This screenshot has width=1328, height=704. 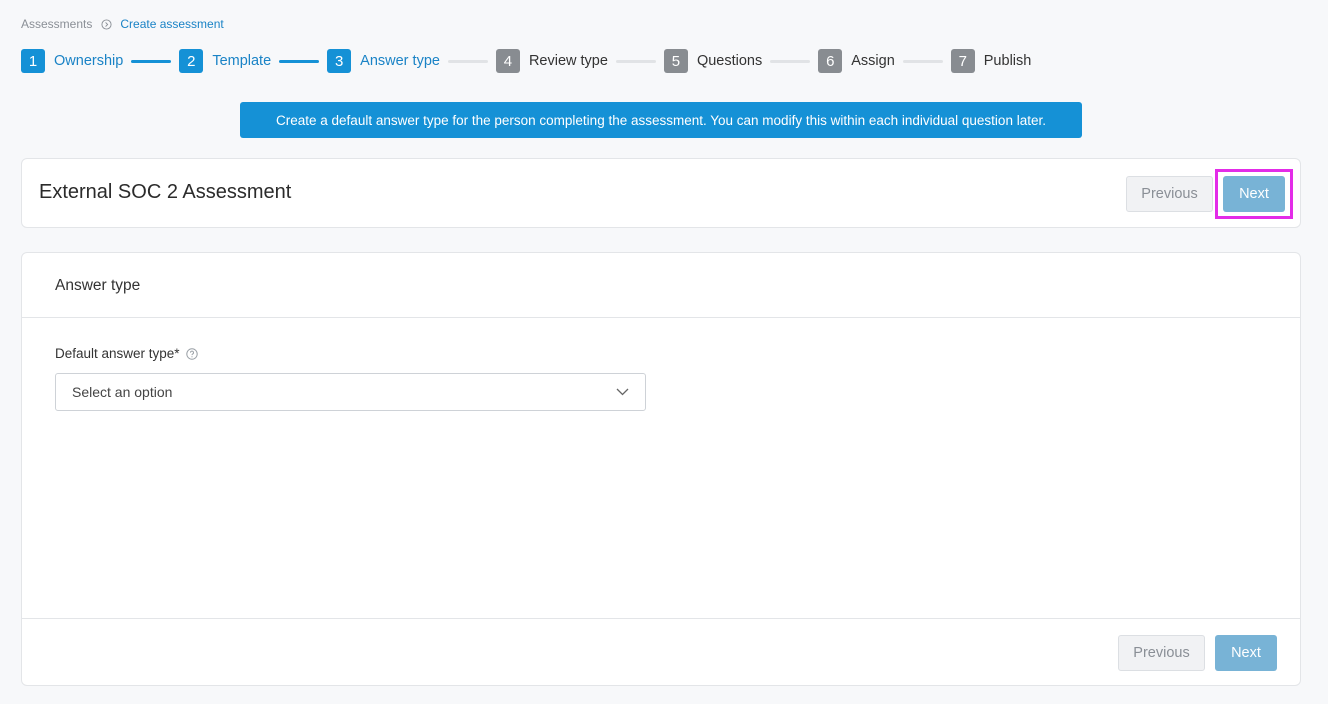 What do you see at coordinates (729, 61) in the screenshot?
I see `step-label: Questions` at bounding box center [729, 61].